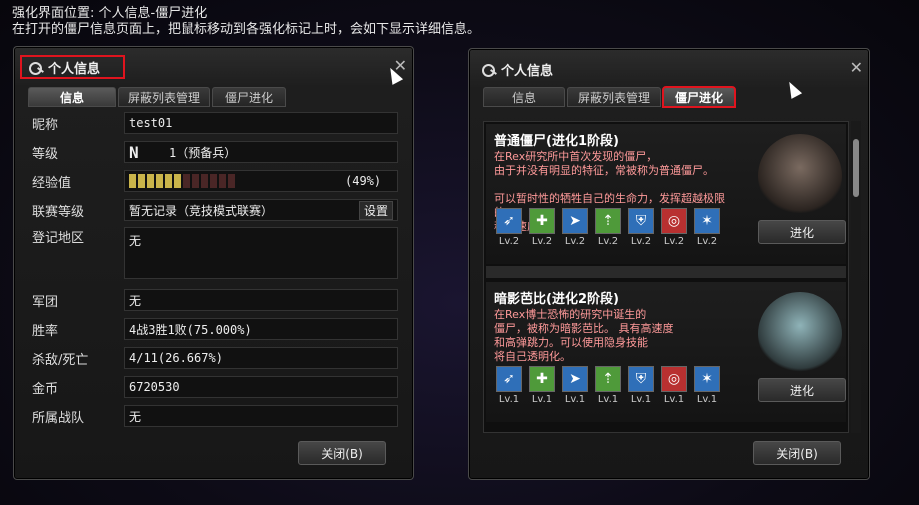 The width and height of the screenshot is (919, 505). I want to click on skill-slot: ✚ Lv.1, so click(542, 385).